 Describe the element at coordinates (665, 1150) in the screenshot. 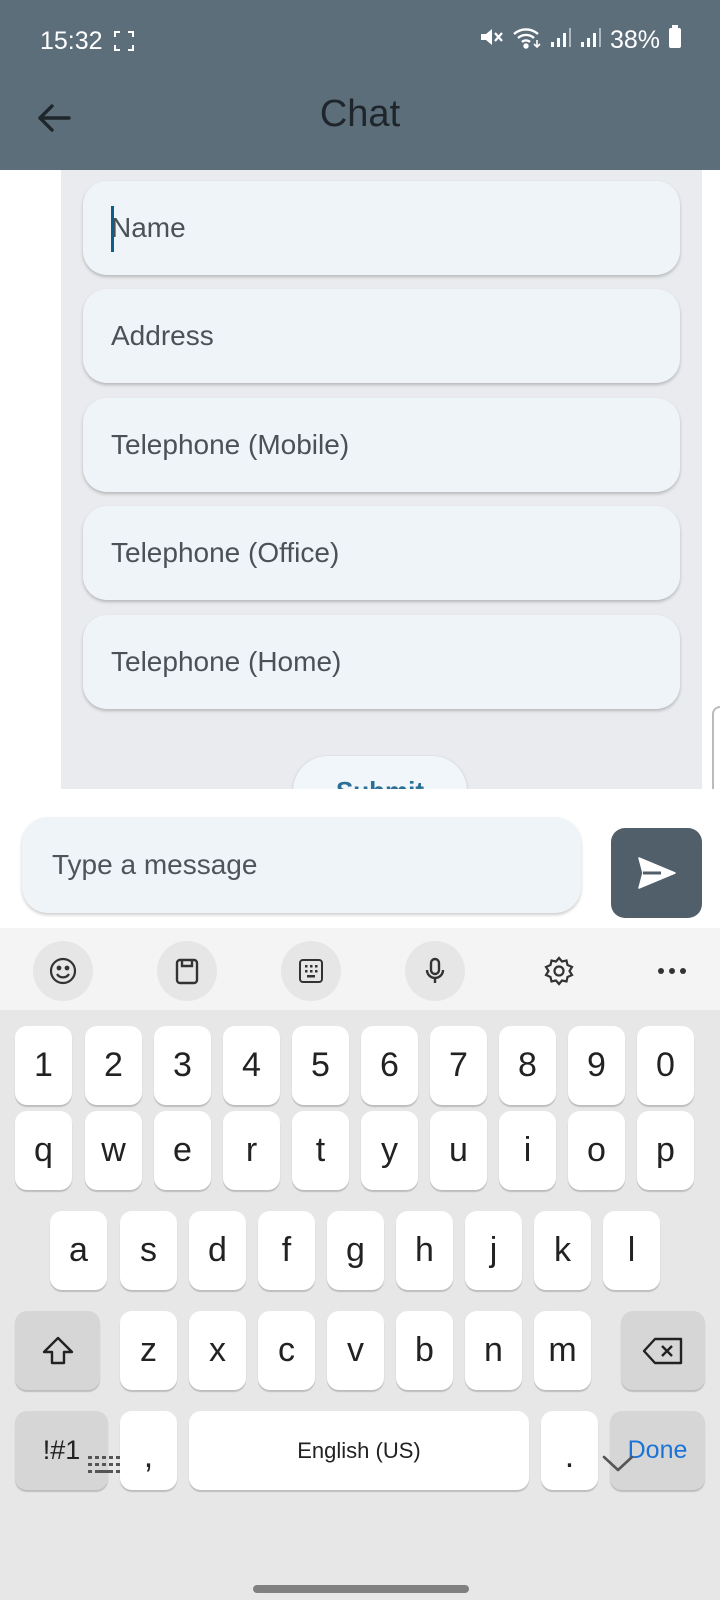

I see `key-p: p` at that location.